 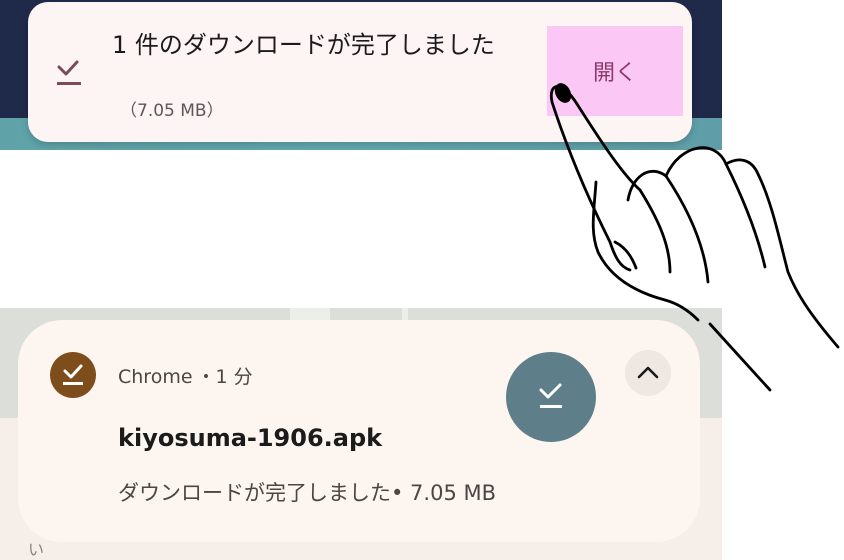 What do you see at coordinates (73, 375) in the screenshot?
I see `chrome-download-icon` at bounding box center [73, 375].